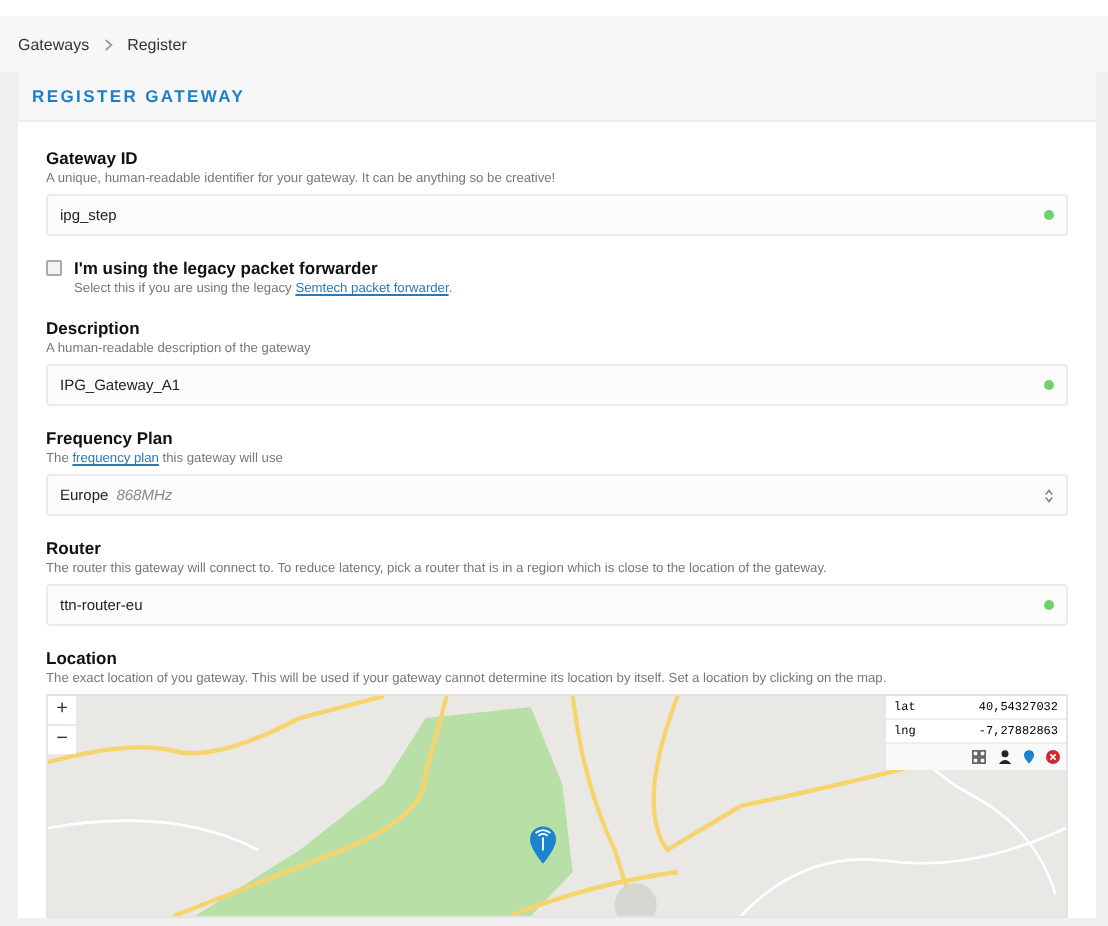  Describe the element at coordinates (82, 658) in the screenshot. I see `field-label: Location` at that location.